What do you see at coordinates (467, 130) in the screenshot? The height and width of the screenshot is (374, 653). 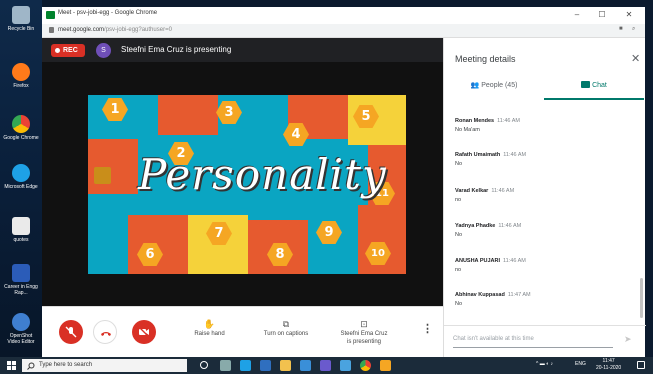 I see `message-text: No Ma'am` at bounding box center [467, 130].